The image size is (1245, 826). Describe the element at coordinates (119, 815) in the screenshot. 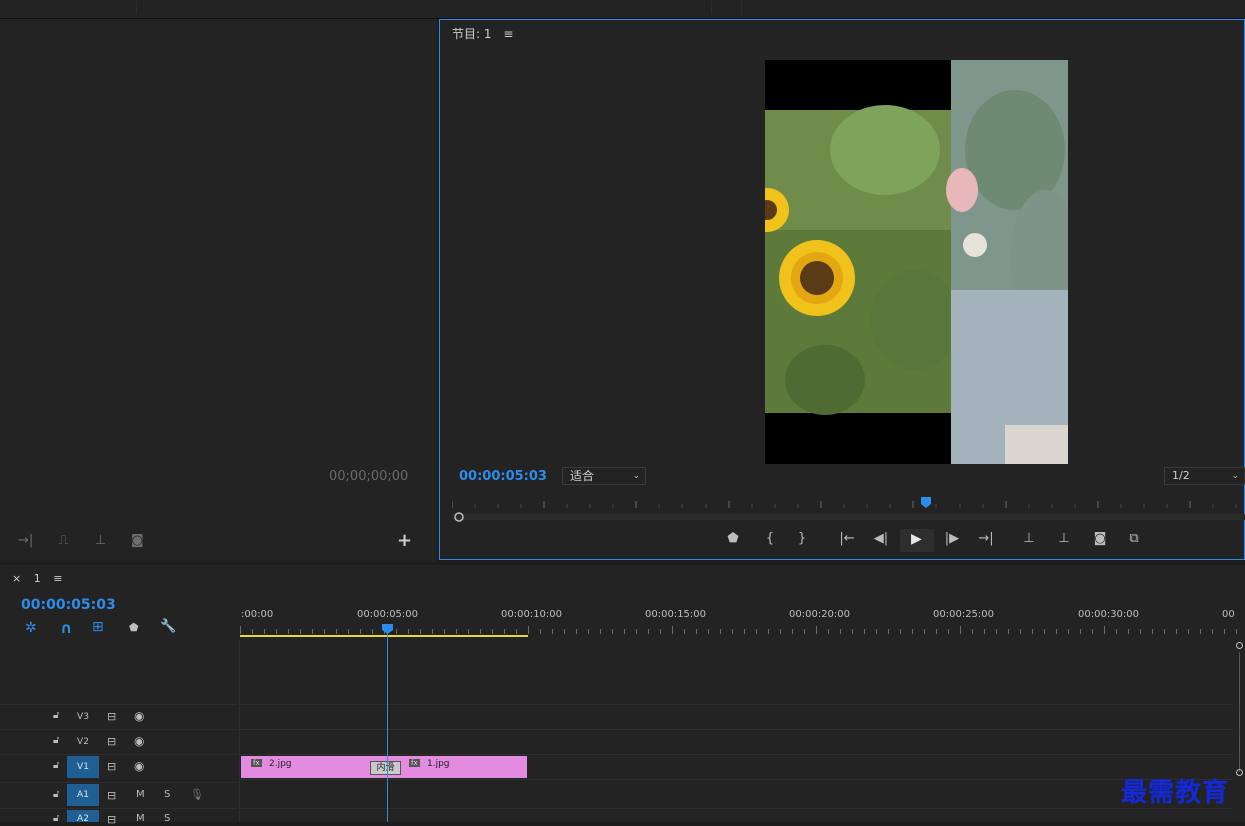

I see `track-header-a2` at that location.